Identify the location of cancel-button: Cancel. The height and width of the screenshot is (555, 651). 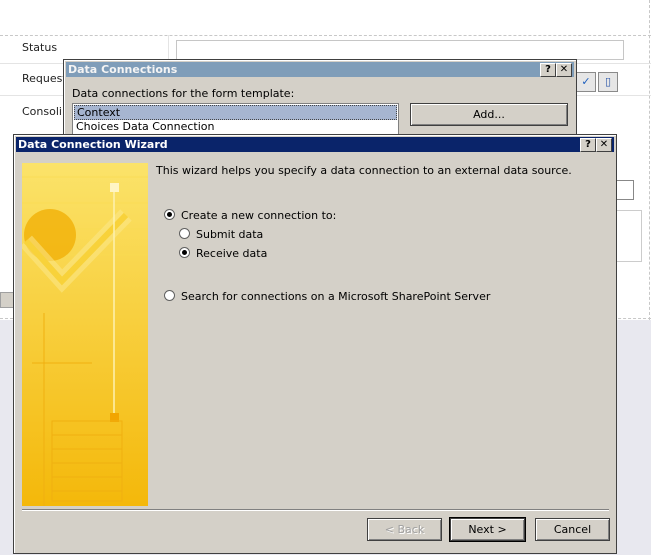
(572, 529).